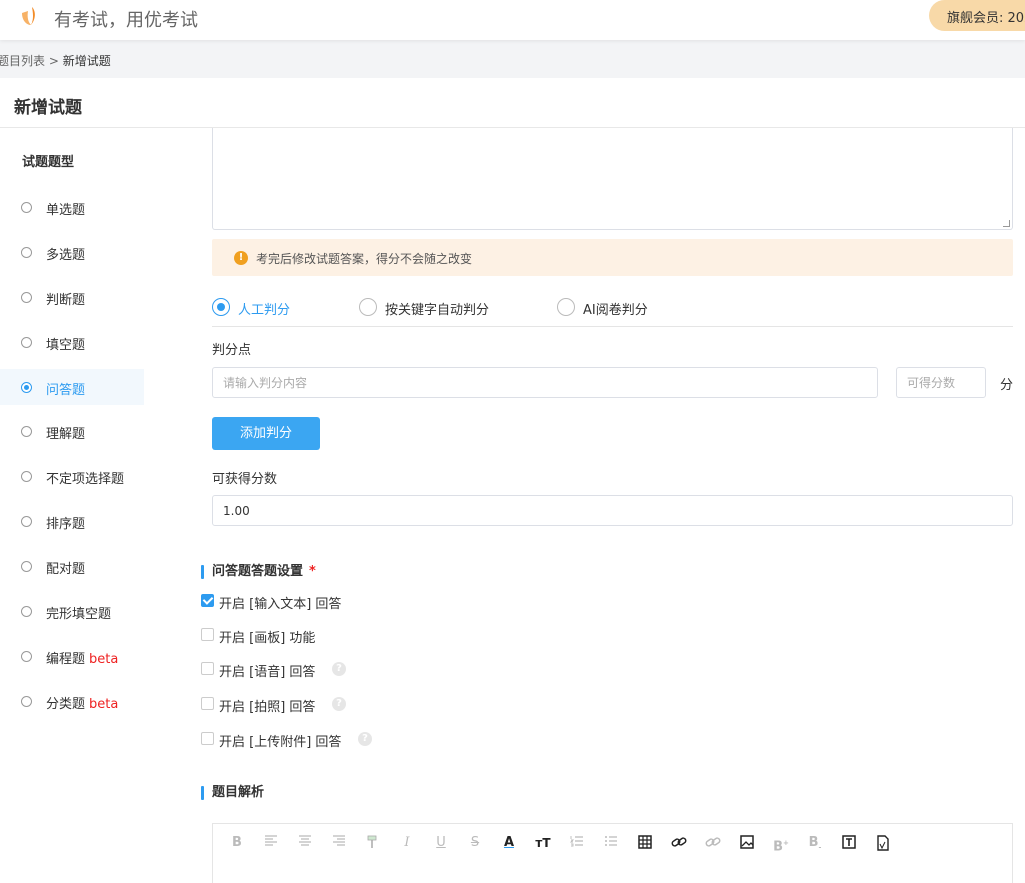  Describe the element at coordinates (245, 479) in the screenshot. I see `obtainable-score-label: 可获得分数` at that location.